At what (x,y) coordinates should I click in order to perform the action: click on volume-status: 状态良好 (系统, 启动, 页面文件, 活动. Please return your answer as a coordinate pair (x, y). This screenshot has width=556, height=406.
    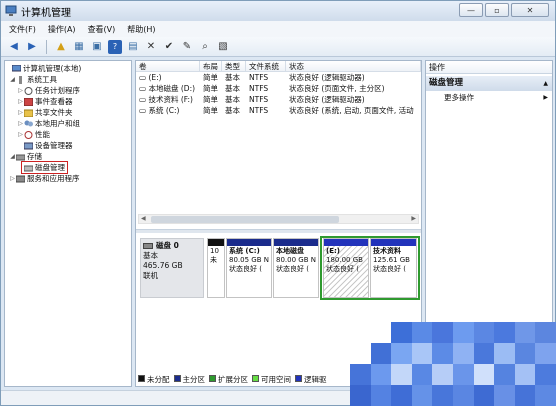
    Looking at the image, I should click on (351, 110).